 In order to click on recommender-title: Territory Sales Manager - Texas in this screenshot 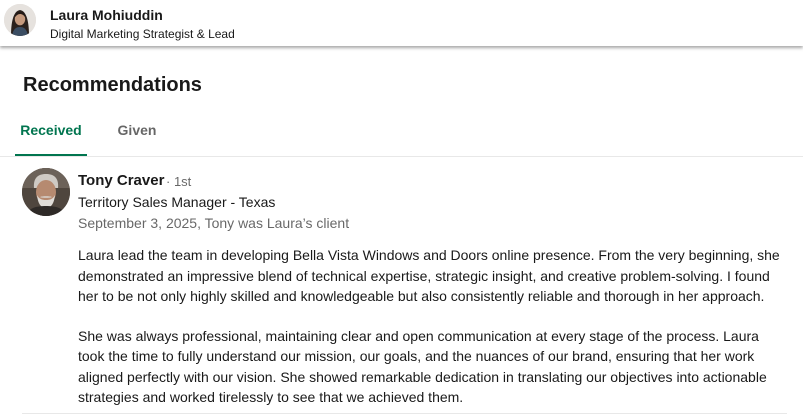, I will do `click(177, 202)`.